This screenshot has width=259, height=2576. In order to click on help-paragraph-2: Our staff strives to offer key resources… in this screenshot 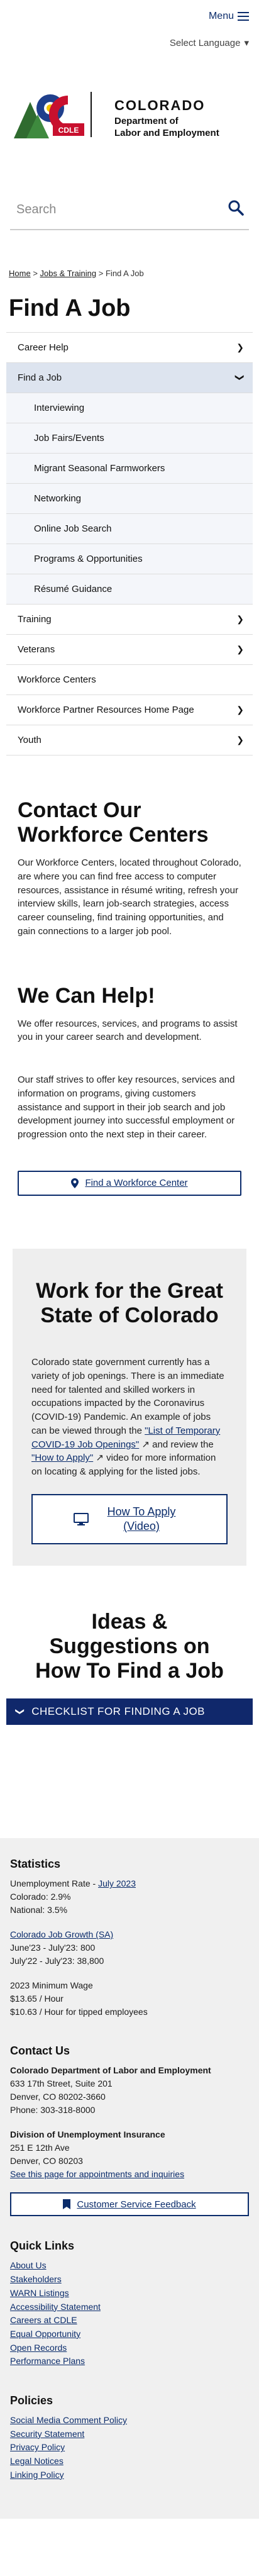, I will do `click(126, 1107)`.